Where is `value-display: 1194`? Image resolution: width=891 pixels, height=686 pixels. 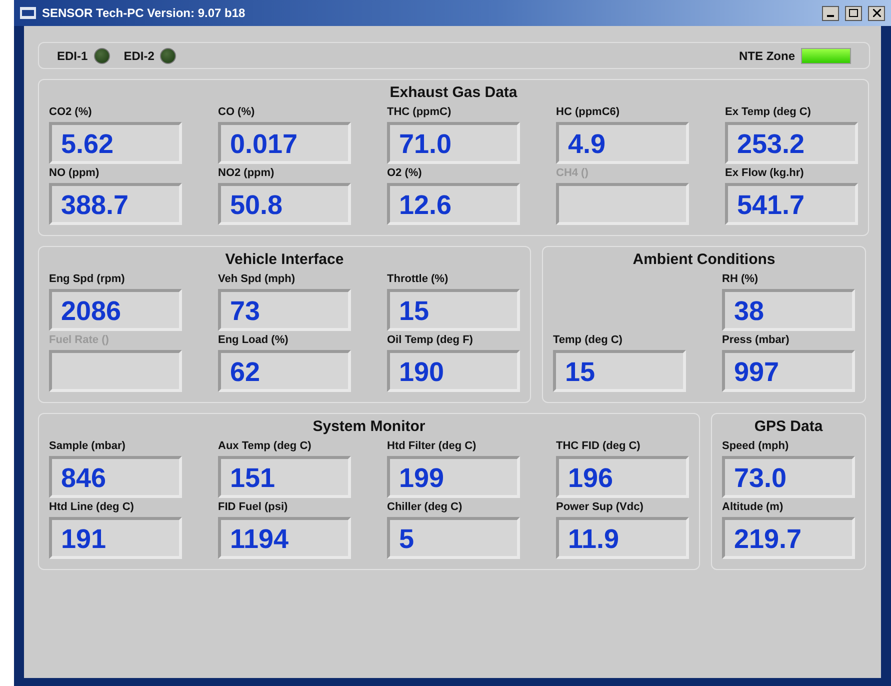 value-display: 1194 is located at coordinates (284, 538).